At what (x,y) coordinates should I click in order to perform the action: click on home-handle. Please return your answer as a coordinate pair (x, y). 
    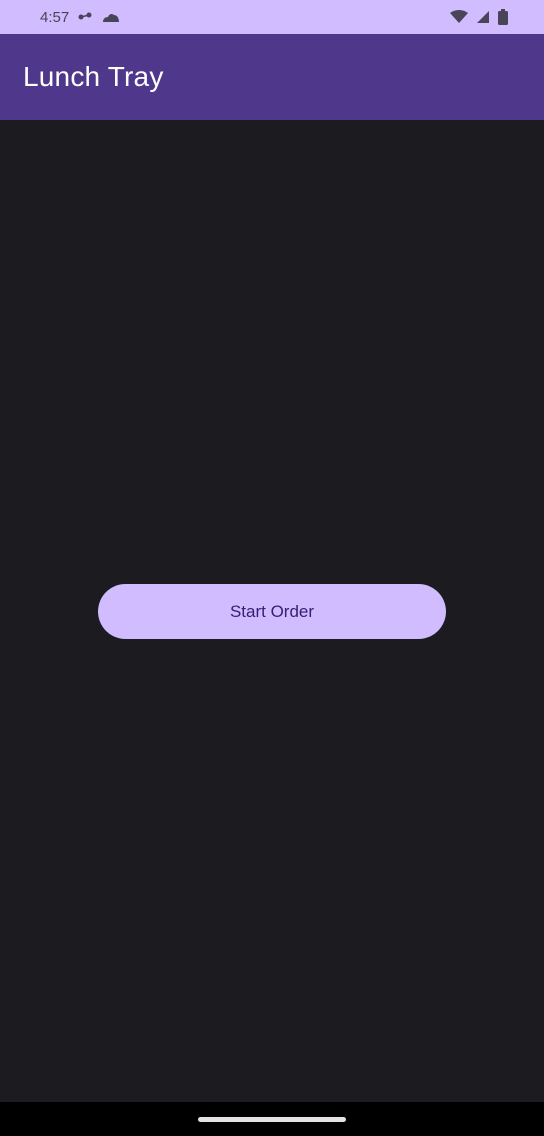
    Looking at the image, I should click on (272, 1119).